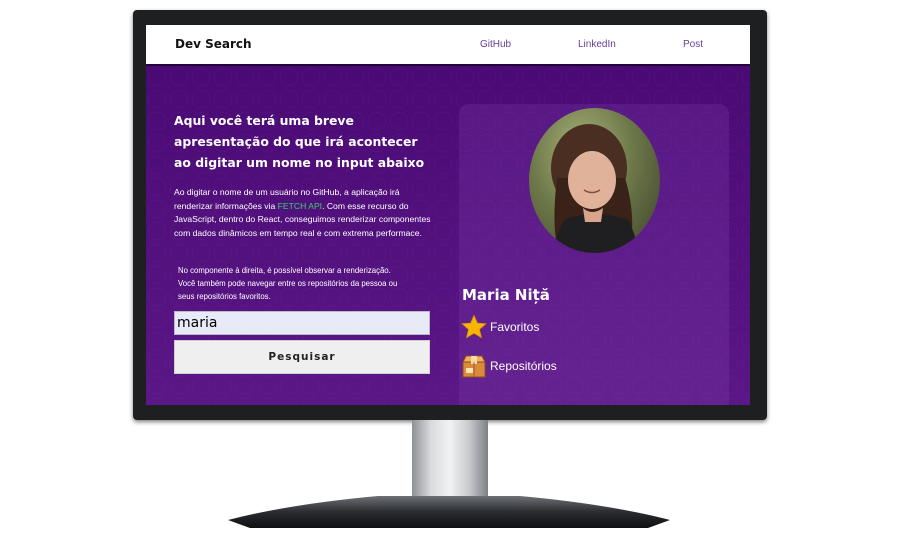 Image resolution: width=900 pixels, height=540 pixels. What do you see at coordinates (595, 188) in the screenshot?
I see `avatar-portrait` at bounding box center [595, 188].